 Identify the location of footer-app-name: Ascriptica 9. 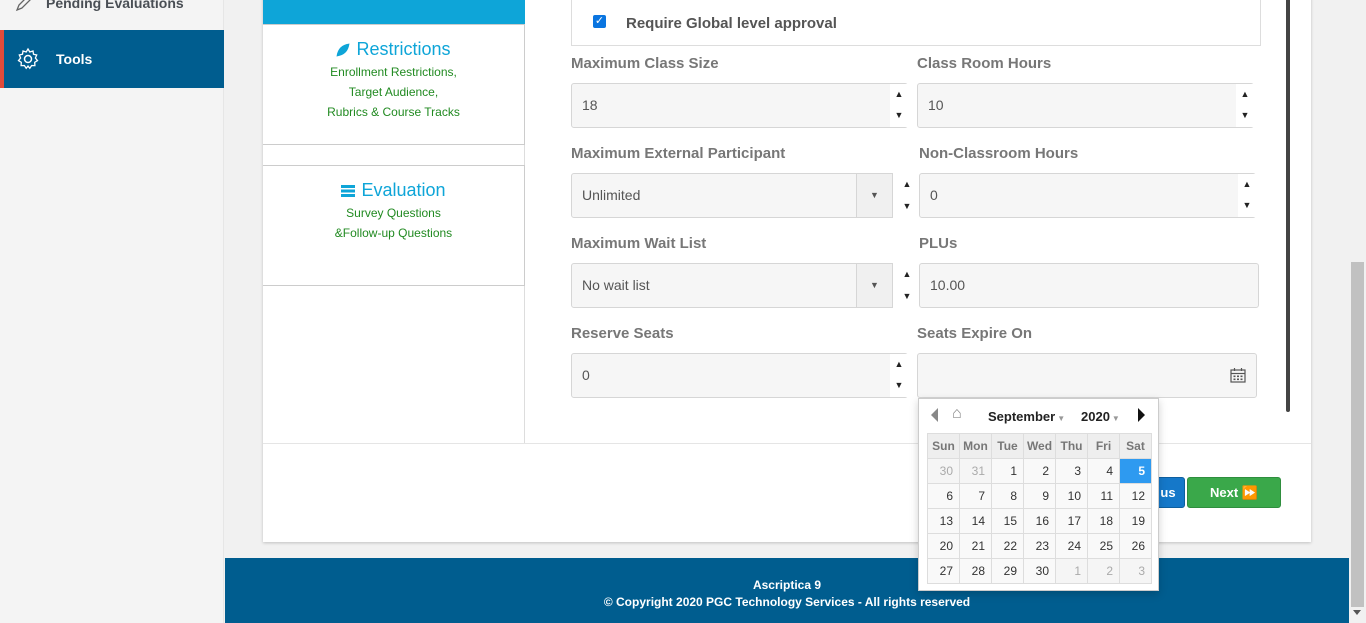
(787, 585).